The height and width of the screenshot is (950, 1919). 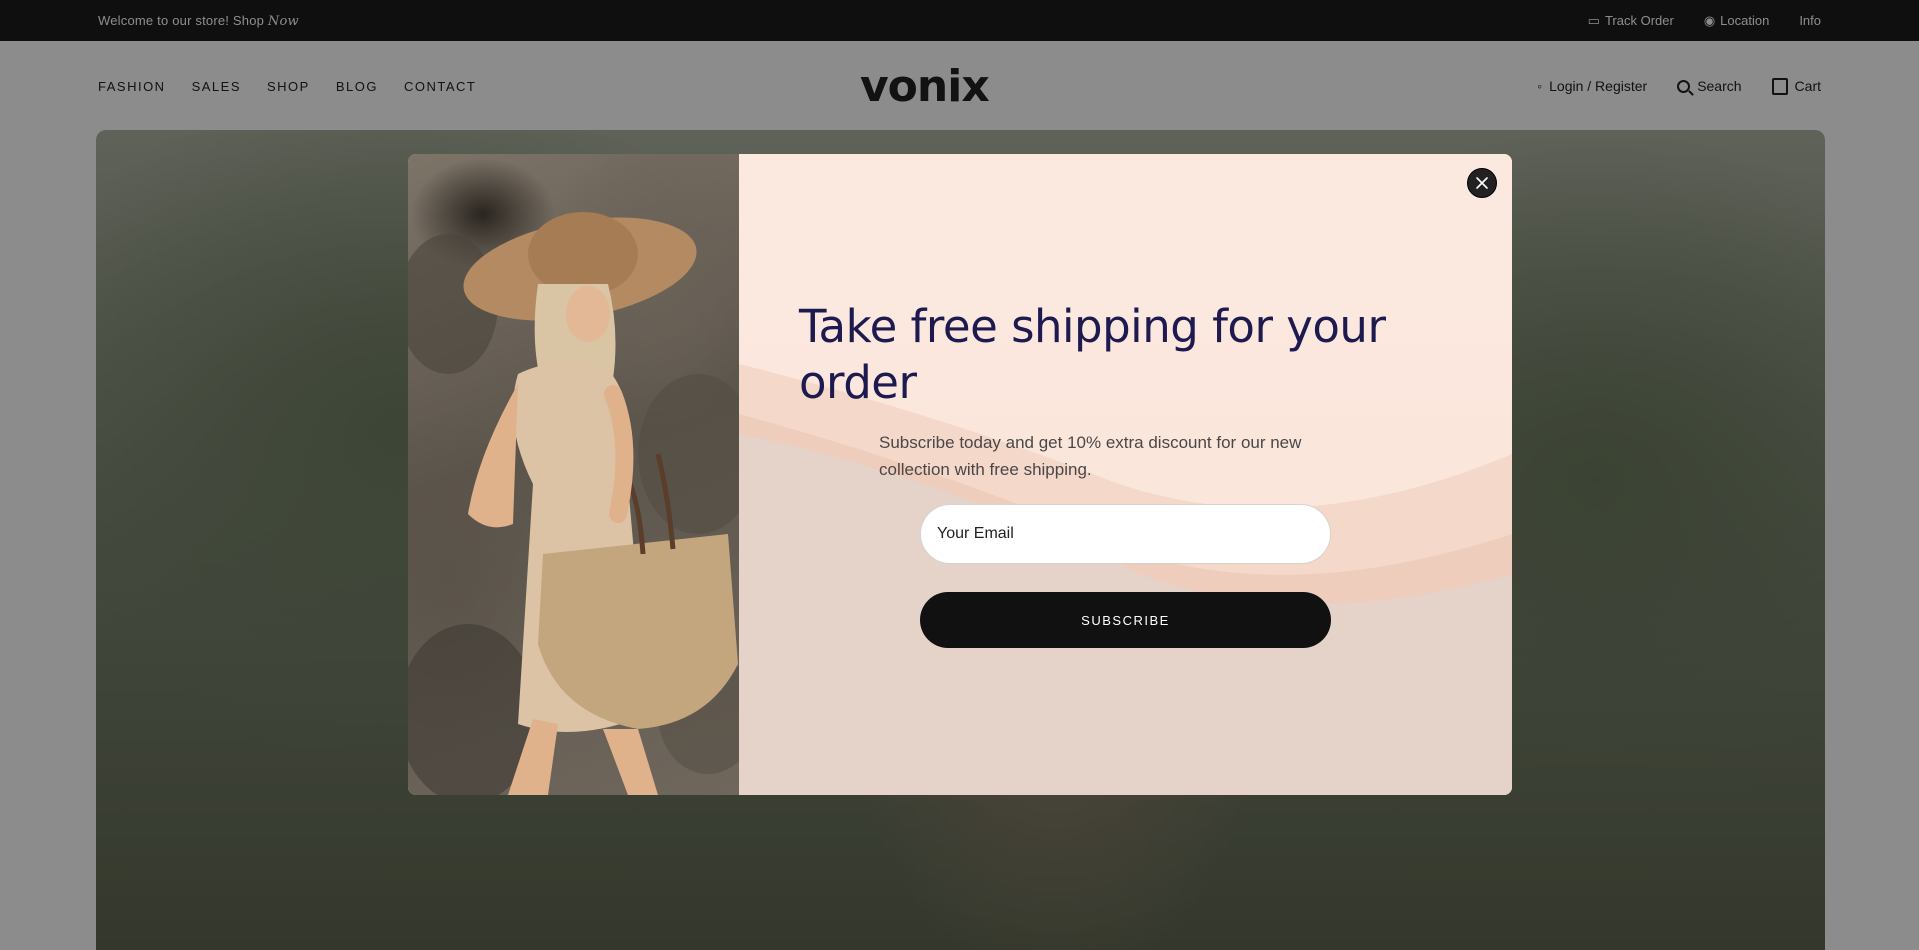 What do you see at coordinates (1125, 620) in the screenshot?
I see `subscribe-button: SUBSCRIBE` at bounding box center [1125, 620].